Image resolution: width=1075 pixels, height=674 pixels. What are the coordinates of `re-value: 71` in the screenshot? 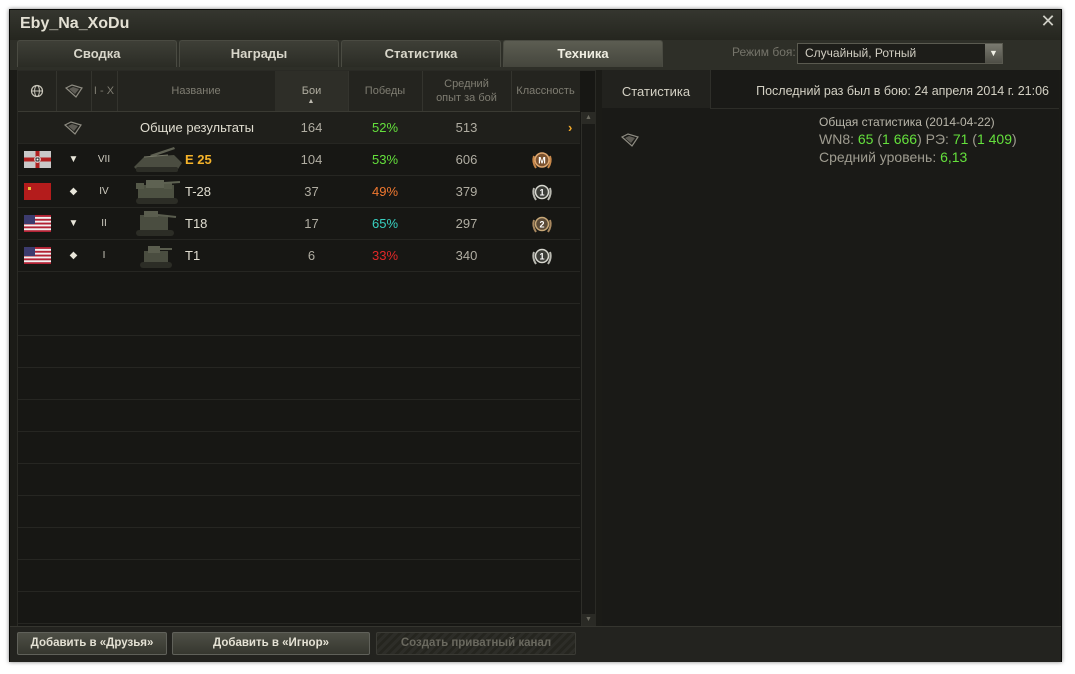 It's located at (960, 139).